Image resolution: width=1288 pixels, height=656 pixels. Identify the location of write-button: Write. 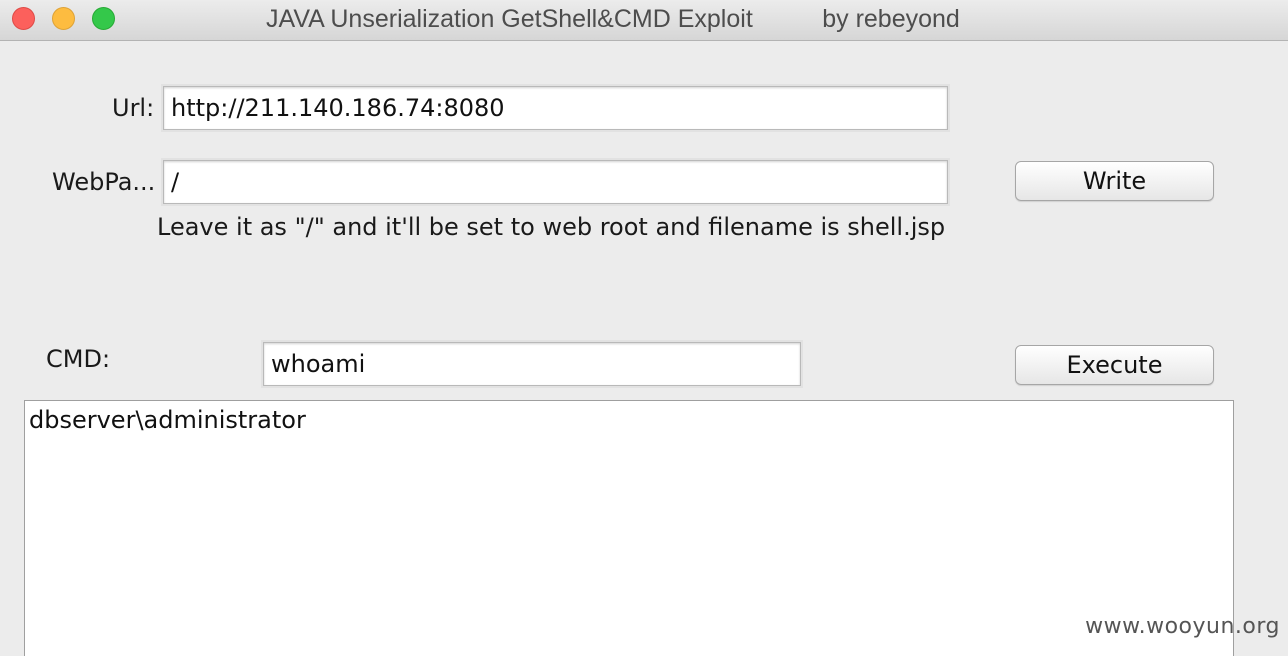
(1114, 181).